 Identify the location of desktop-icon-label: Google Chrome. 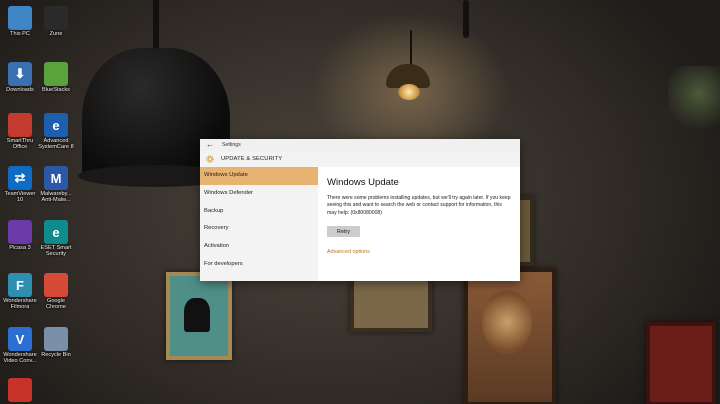
(56, 304).